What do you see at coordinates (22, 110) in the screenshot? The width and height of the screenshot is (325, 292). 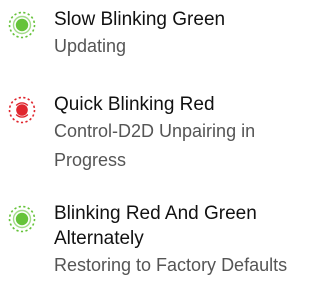 I see `led-quick-blink-red-icon` at bounding box center [22, 110].